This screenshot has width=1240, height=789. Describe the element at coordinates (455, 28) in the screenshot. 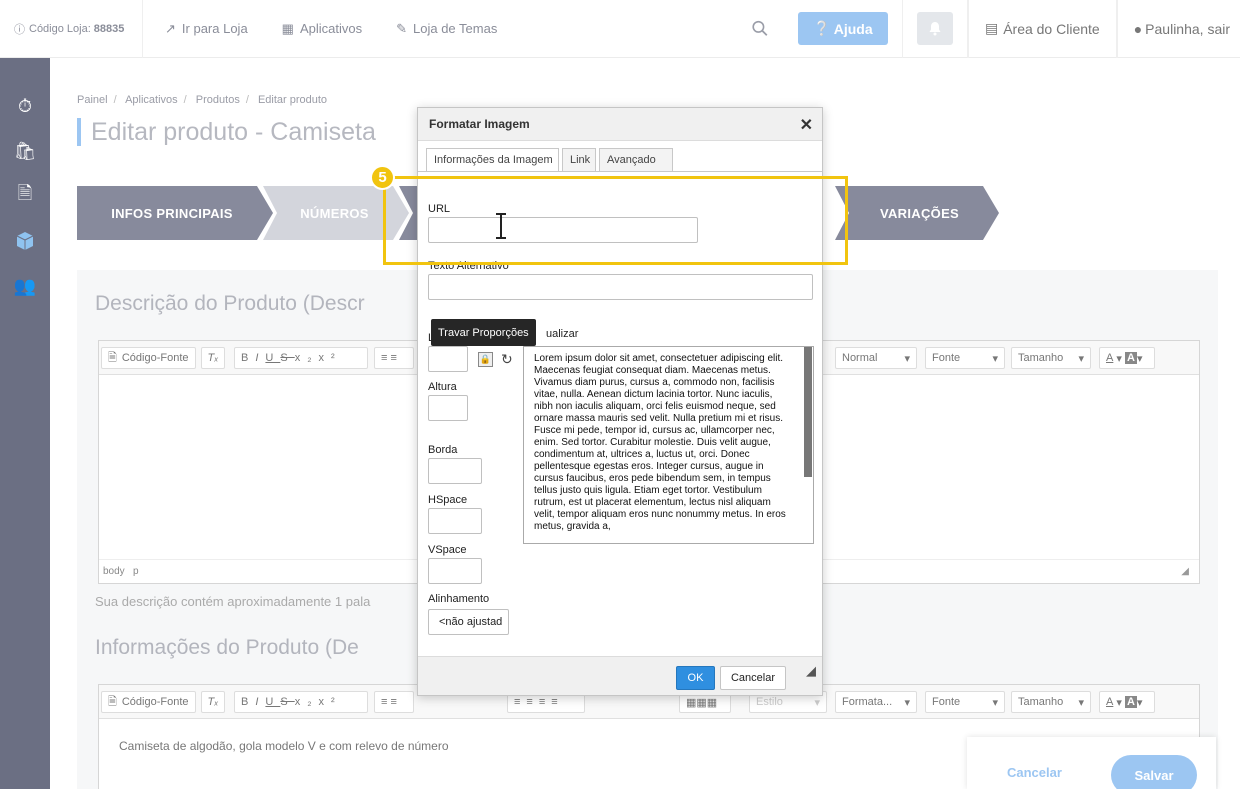

I see `theme-store-label: Loja de Temas` at that location.